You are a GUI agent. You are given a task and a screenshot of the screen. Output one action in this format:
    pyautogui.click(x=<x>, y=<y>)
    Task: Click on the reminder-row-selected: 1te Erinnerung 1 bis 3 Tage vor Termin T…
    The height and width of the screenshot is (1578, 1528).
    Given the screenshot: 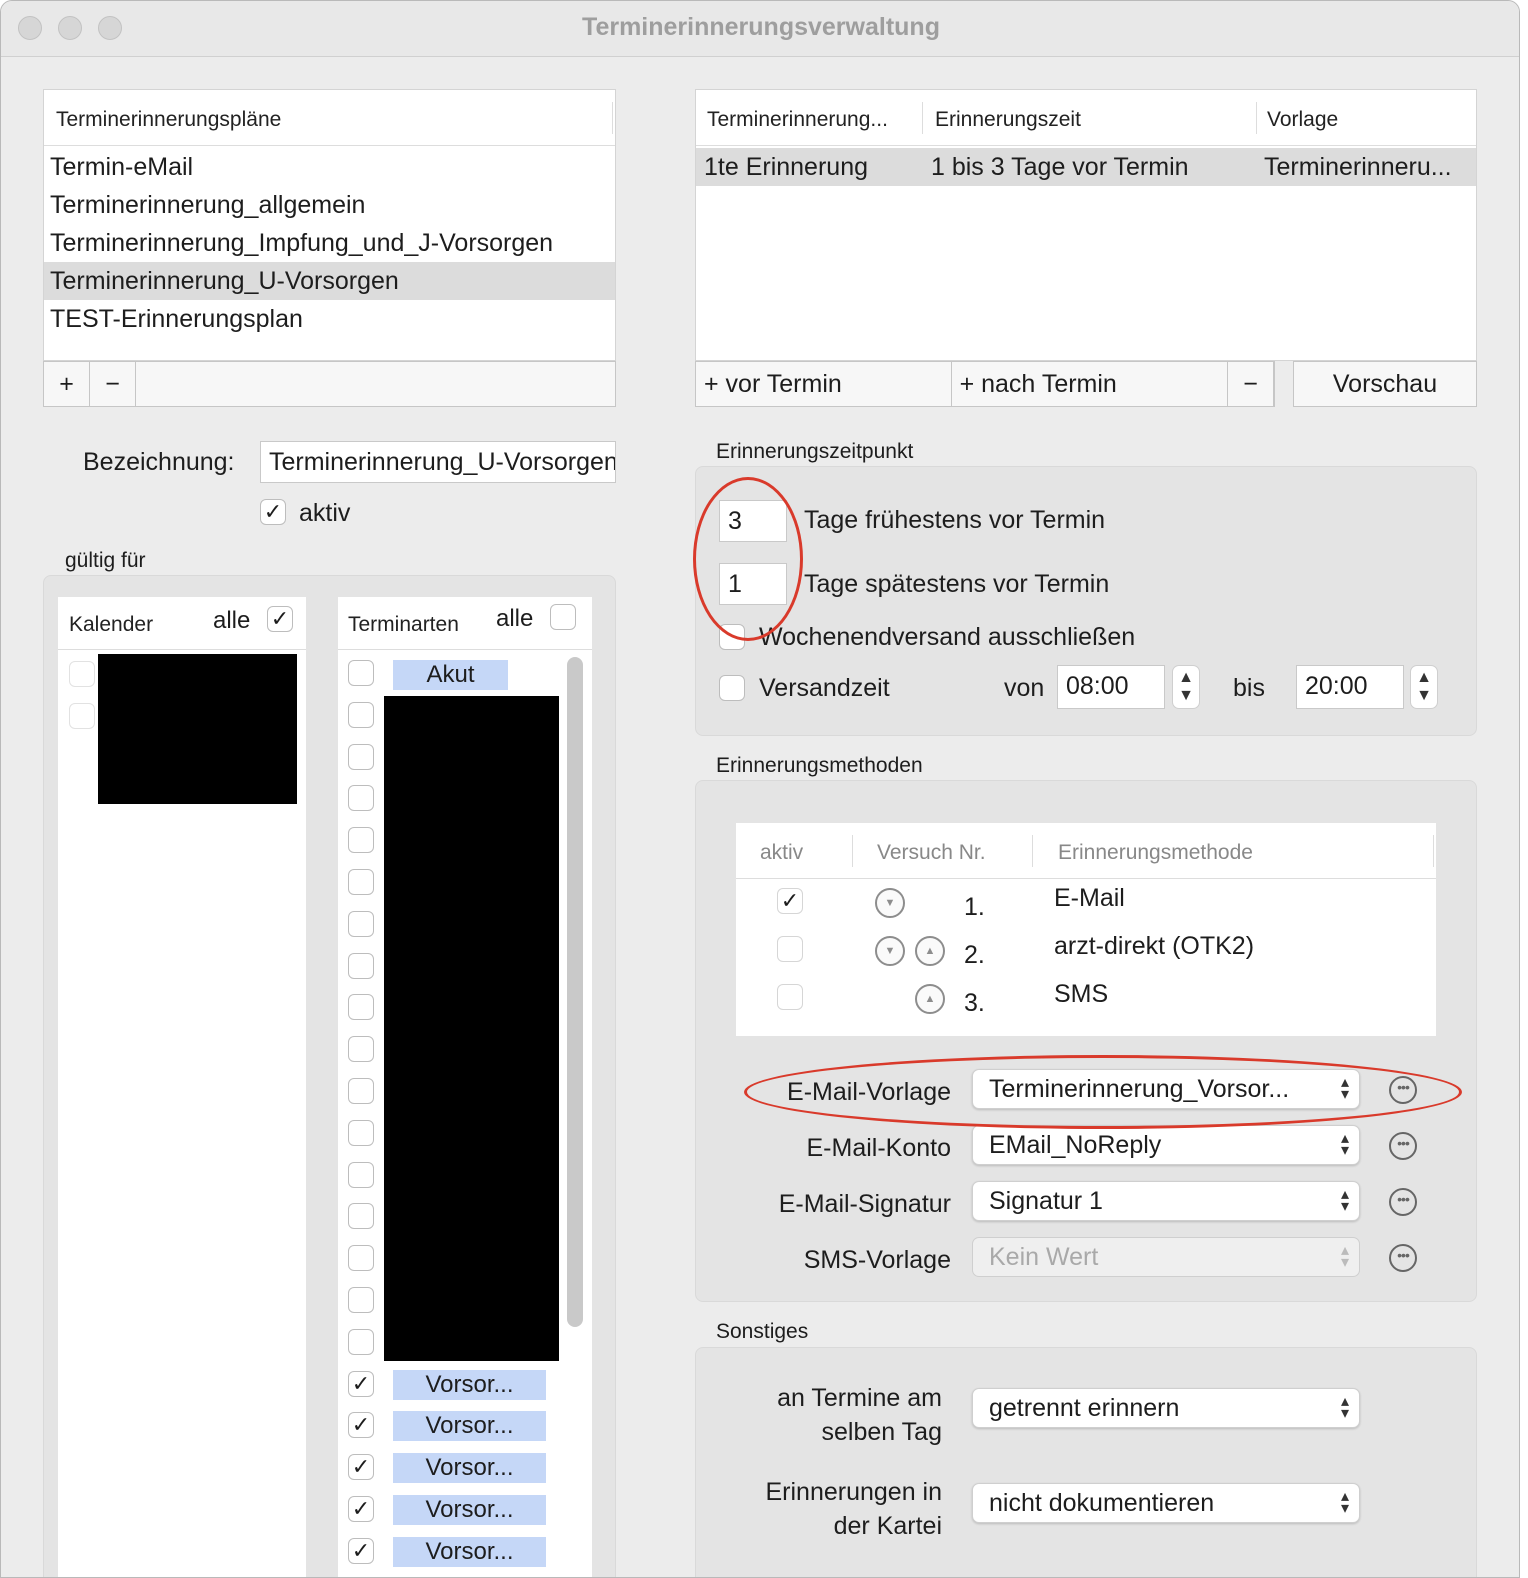 What is the action you would take?
    pyautogui.click(x=1086, y=167)
    